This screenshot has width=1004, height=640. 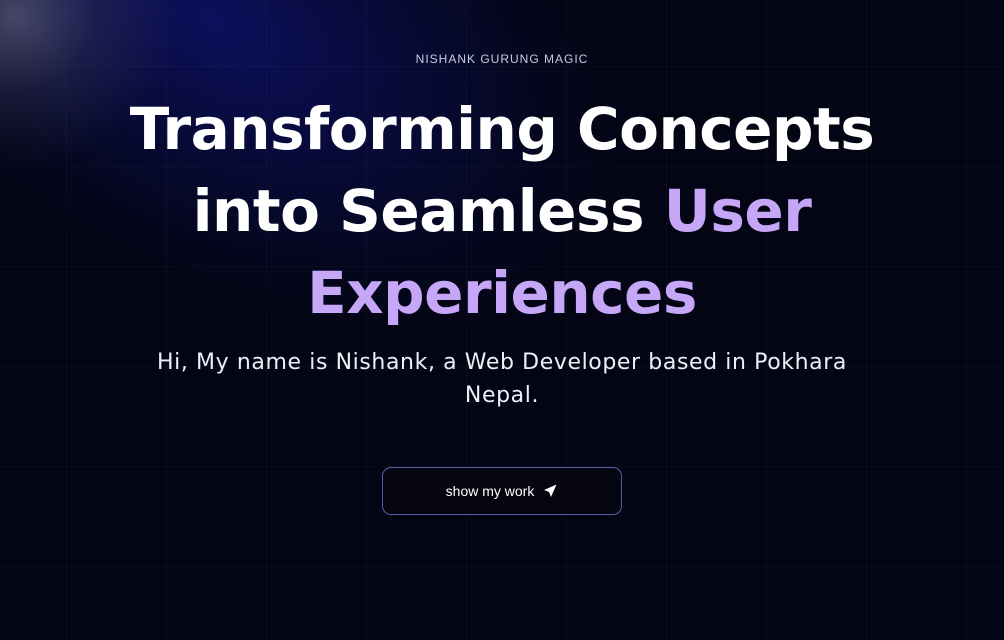 I want to click on show-my-work-label: show my work, so click(x=490, y=491).